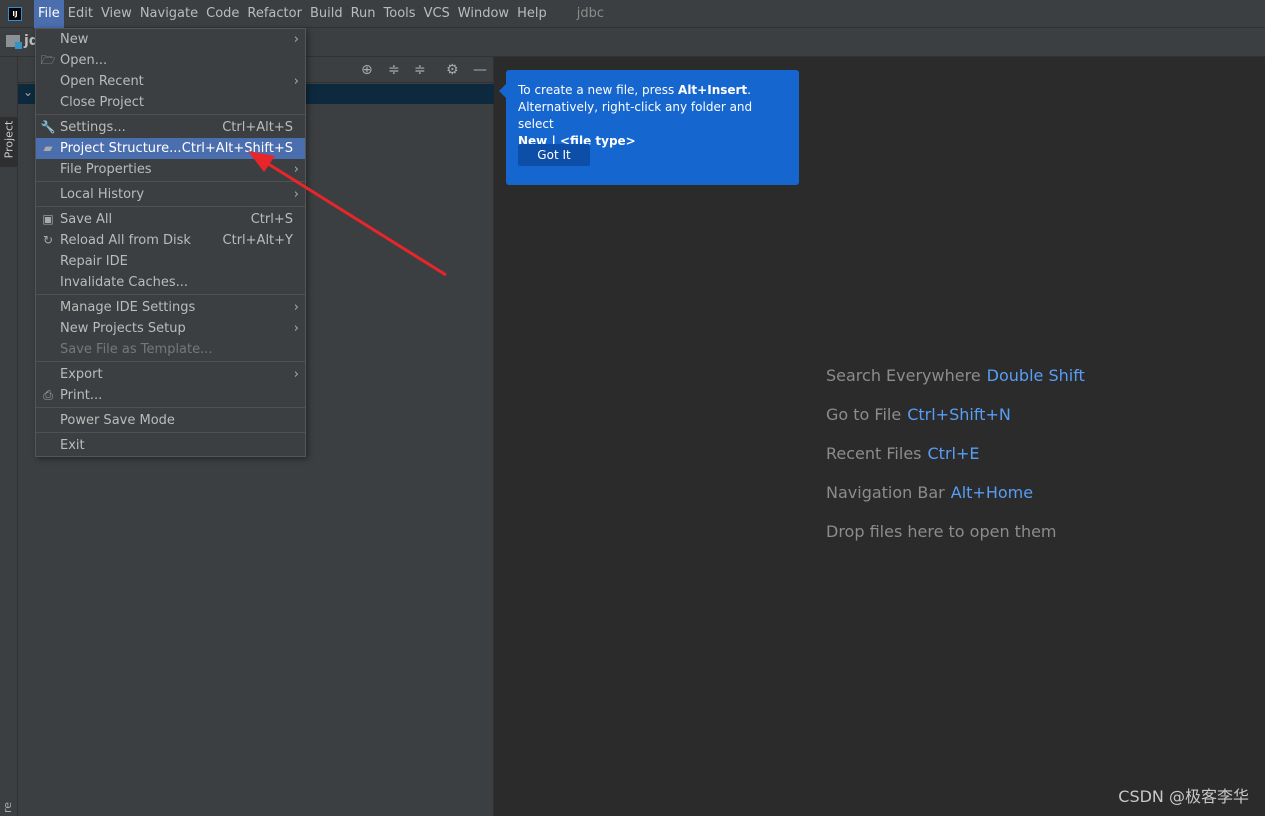  What do you see at coordinates (959, 414) in the screenshot?
I see `hint-shortcut: Ctrl+Shift+N` at bounding box center [959, 414].